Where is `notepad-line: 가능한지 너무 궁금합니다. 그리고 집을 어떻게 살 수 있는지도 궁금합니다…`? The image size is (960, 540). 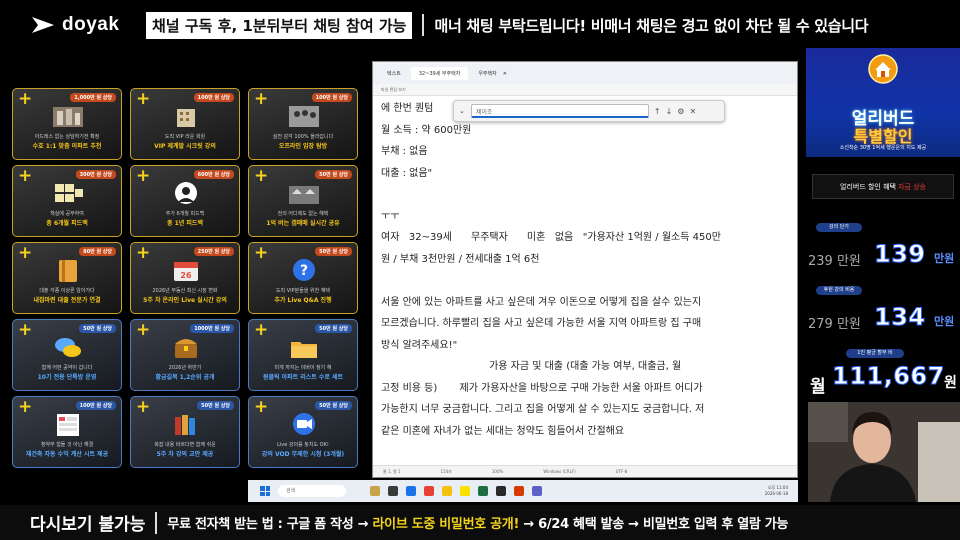
notepad-line: 가능한지 너무 궁금합니다. 그리고 집을 어떻게 살 수 있는지도 궁금합니다… is located at coordinates (543, 409).